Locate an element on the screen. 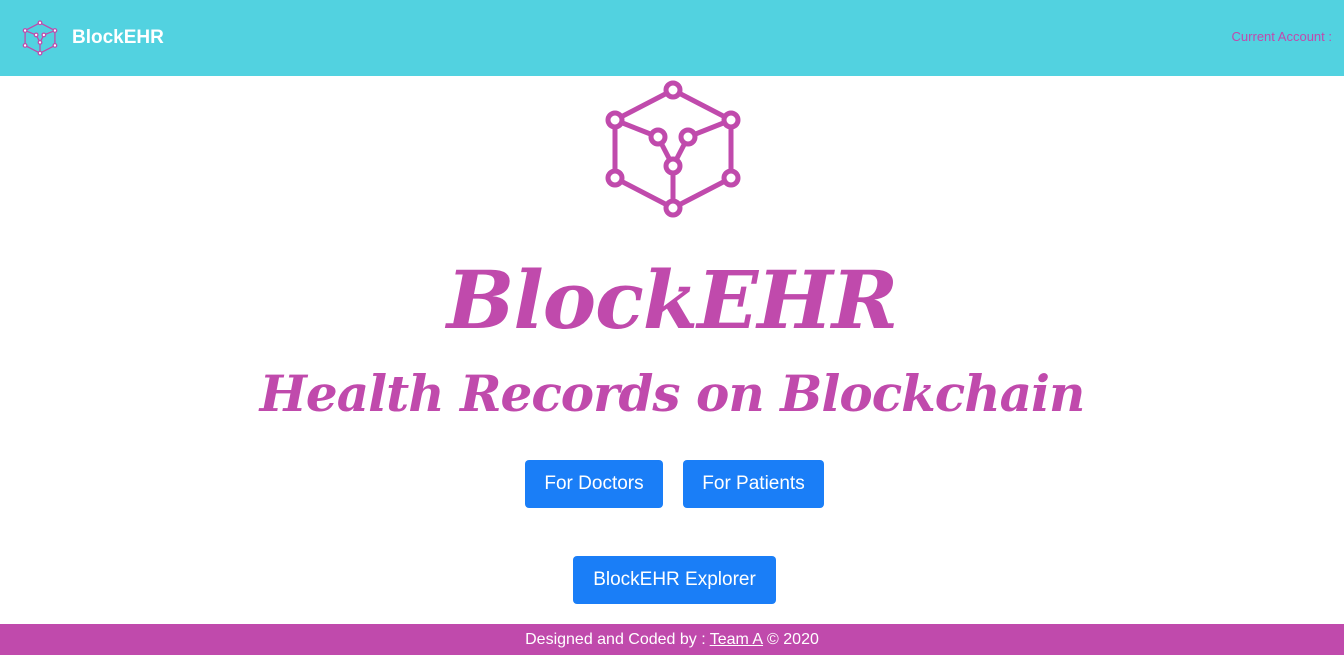 The image size is (1344, 655). for-patients-button: For Patients is located at coordinates (753, 484).